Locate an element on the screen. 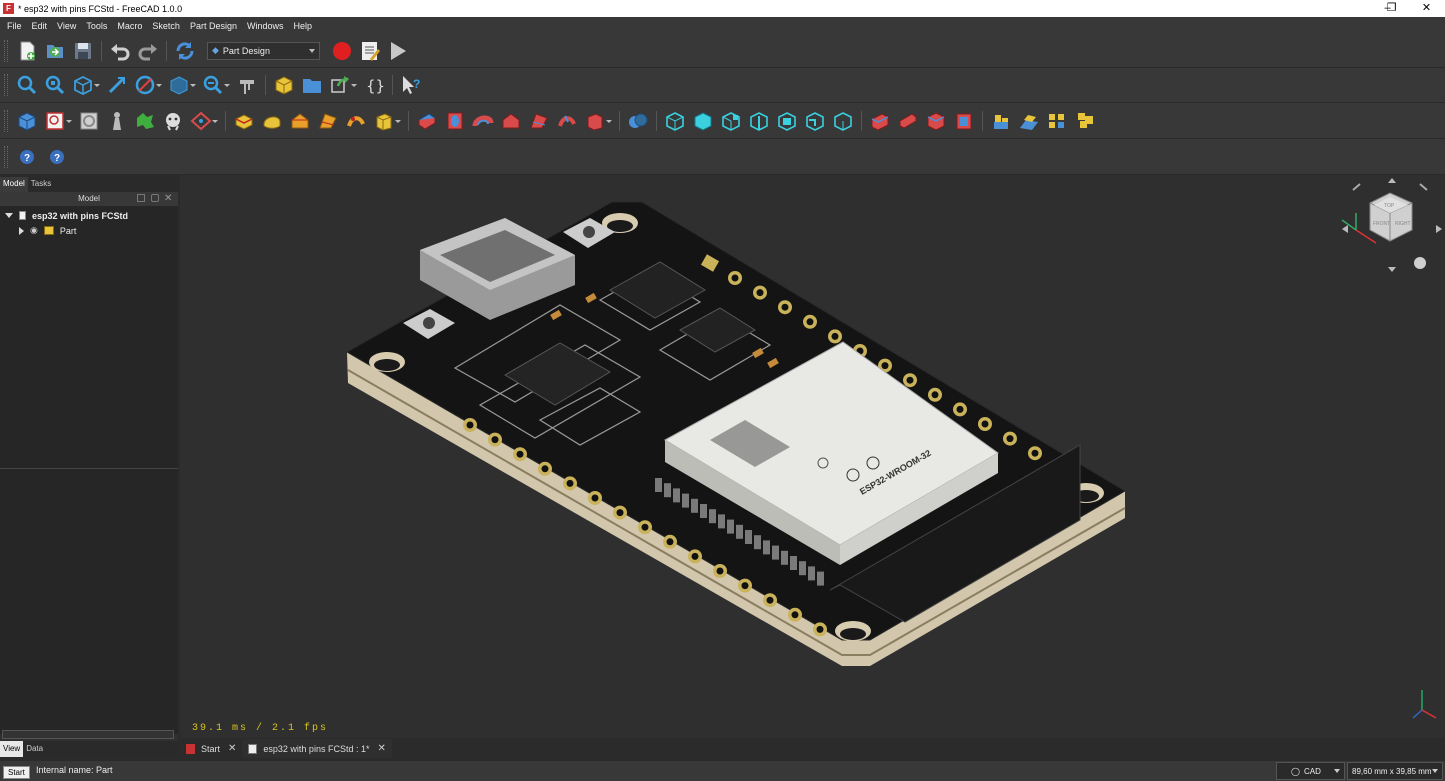 The height and width of the screenshot is (781, 1445). fit-all-icon is located at coordinates (27, 85).